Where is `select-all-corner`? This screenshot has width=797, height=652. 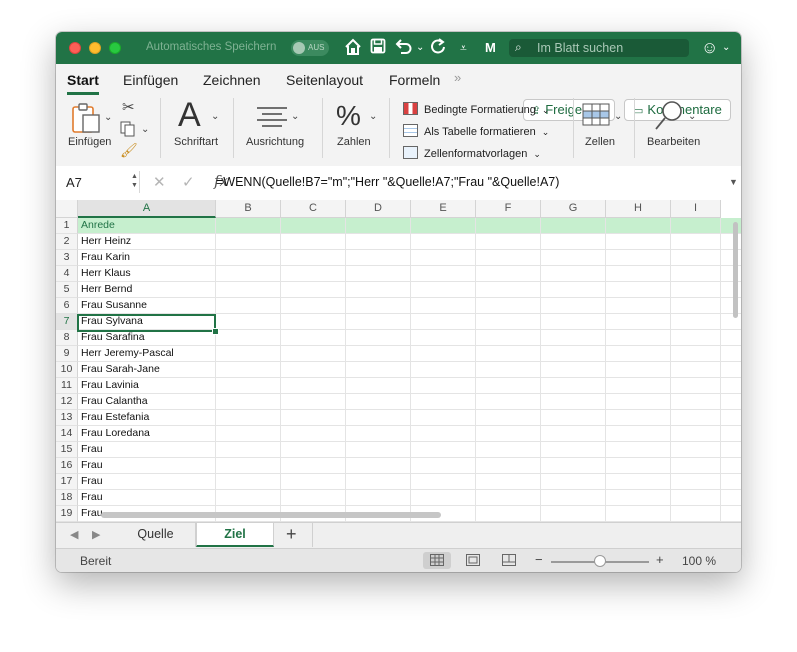
select-all-corner is located at coordinates (67, 209).